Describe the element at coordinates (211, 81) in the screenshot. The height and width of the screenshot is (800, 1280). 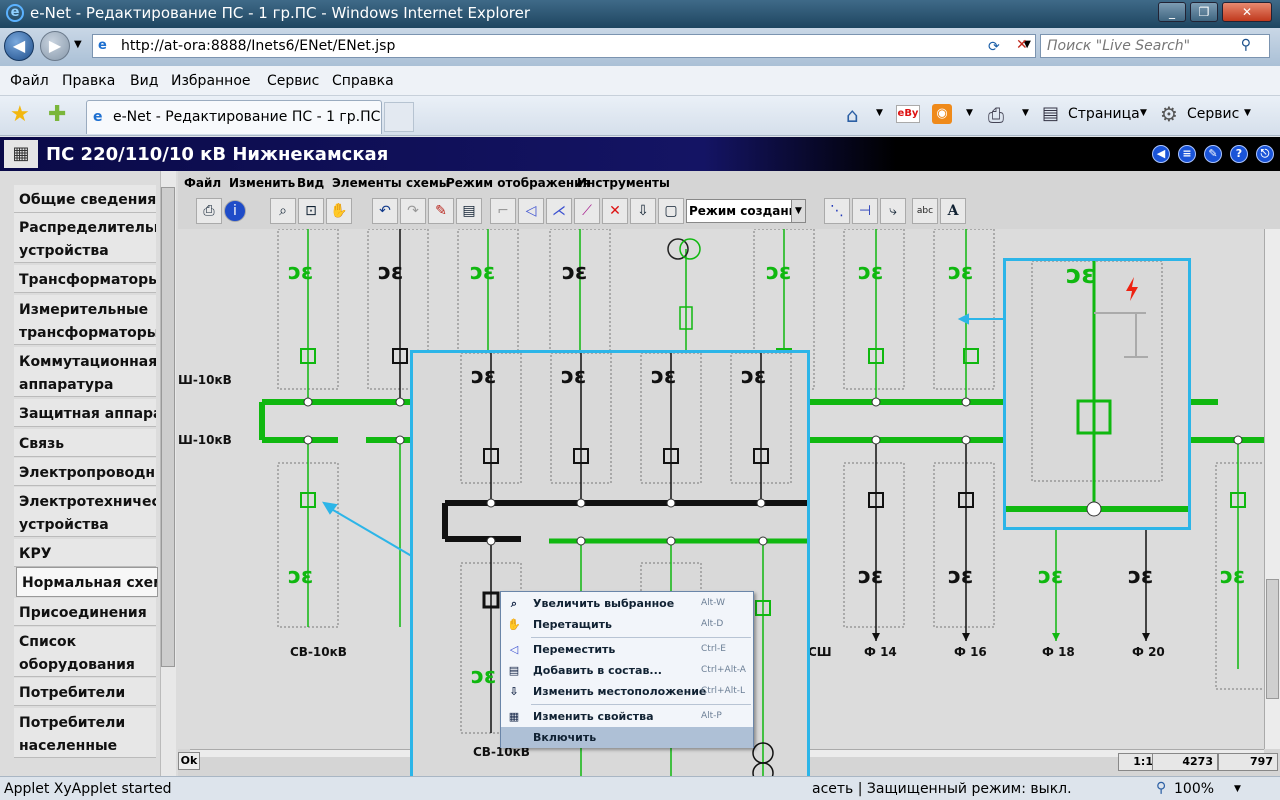
I see `menu-favorites: Избранное` at that location.